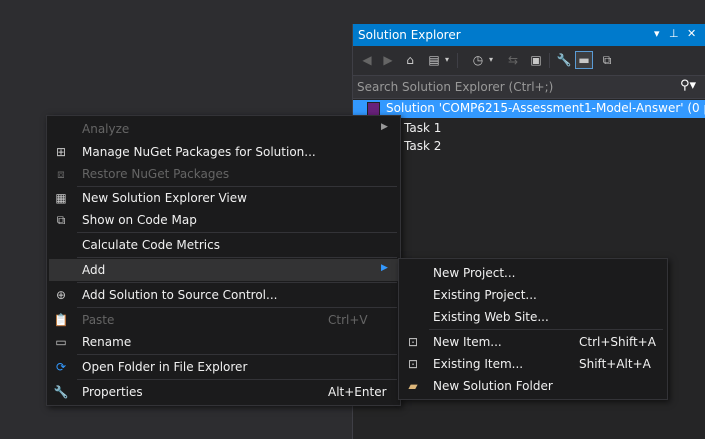 The width and height of the screenshot is (705, 439). I want to click on menu-item-existing-item: ⊡ Existing Item... Shift+Alt+A, so click(533, 364).